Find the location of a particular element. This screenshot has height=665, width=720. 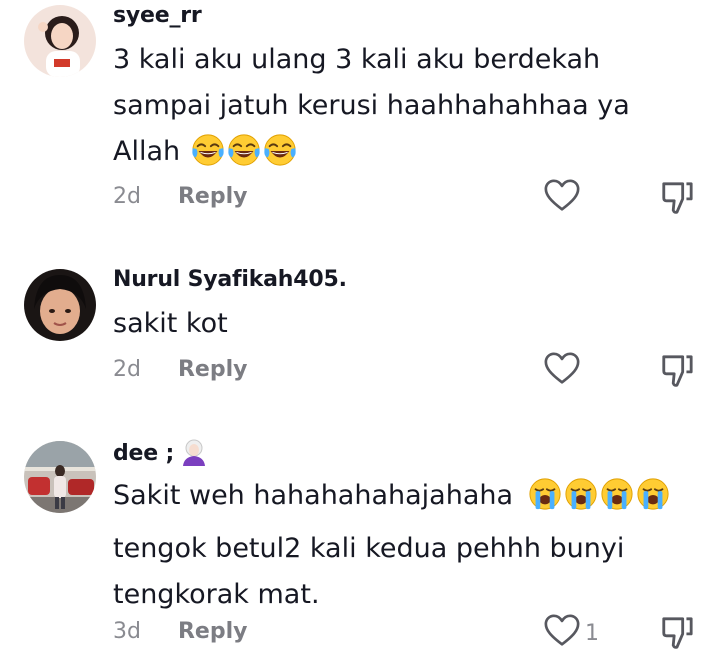

username: Nurul Syafikah405. is located at coordinates (230, 279).